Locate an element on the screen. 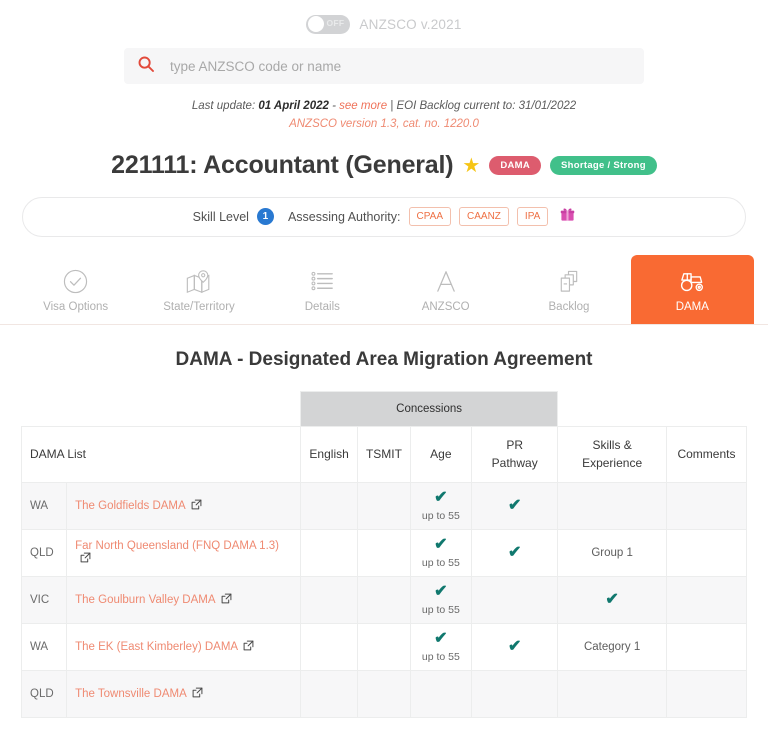 The width and height of the screenshot is (768, 730). column-header-comments: Comments is located at coordinates (706, 454).